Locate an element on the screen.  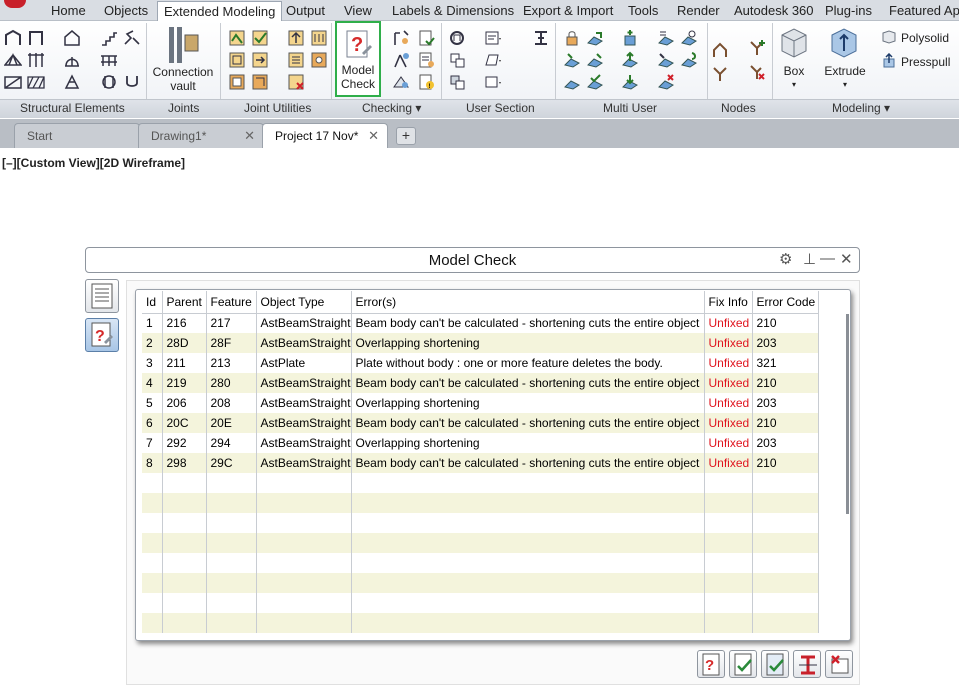
box-button: Box ▾ is located at coordinates (794, 78).